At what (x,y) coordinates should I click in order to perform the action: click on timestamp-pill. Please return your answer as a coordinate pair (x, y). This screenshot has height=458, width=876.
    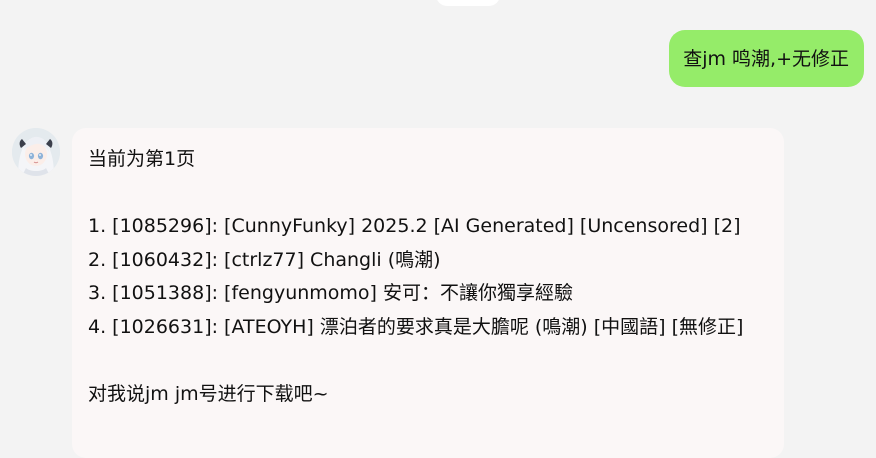
    Looking at the image, I should click on (468, 3).